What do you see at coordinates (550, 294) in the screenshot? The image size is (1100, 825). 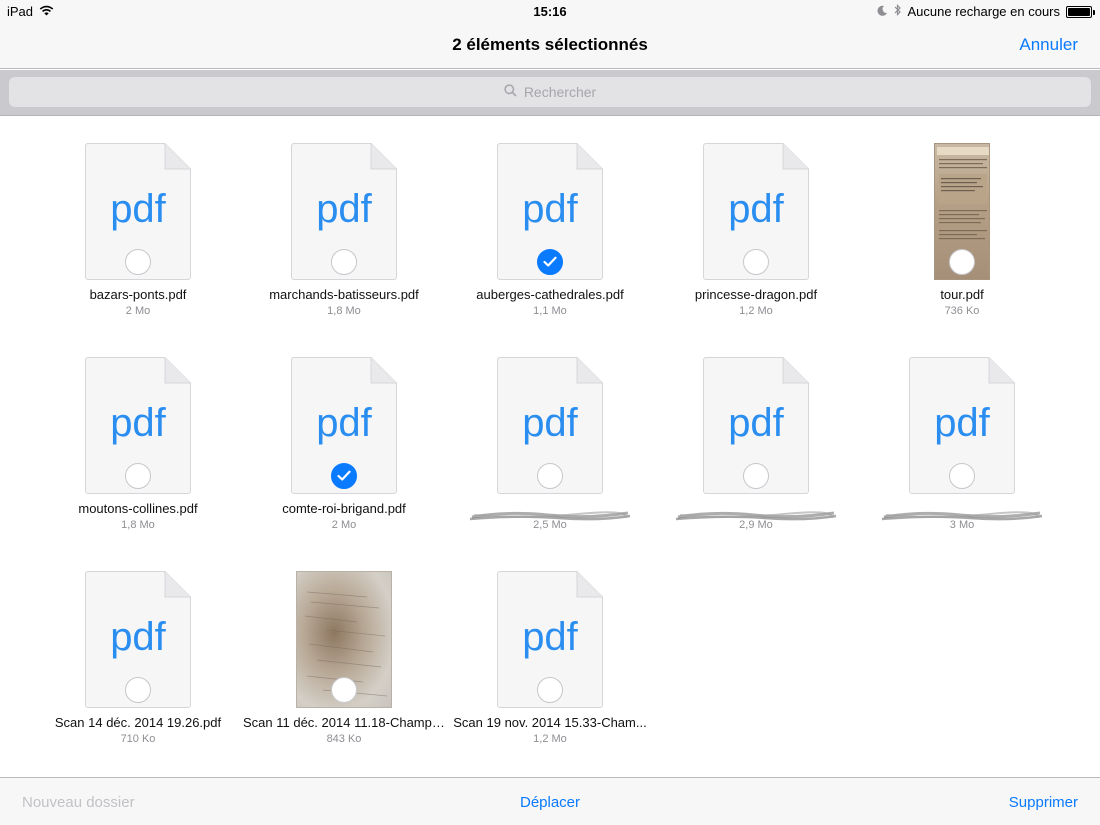 I see `file-name: auberges-cathedrales.pdf` at bounding box center [550, 294].